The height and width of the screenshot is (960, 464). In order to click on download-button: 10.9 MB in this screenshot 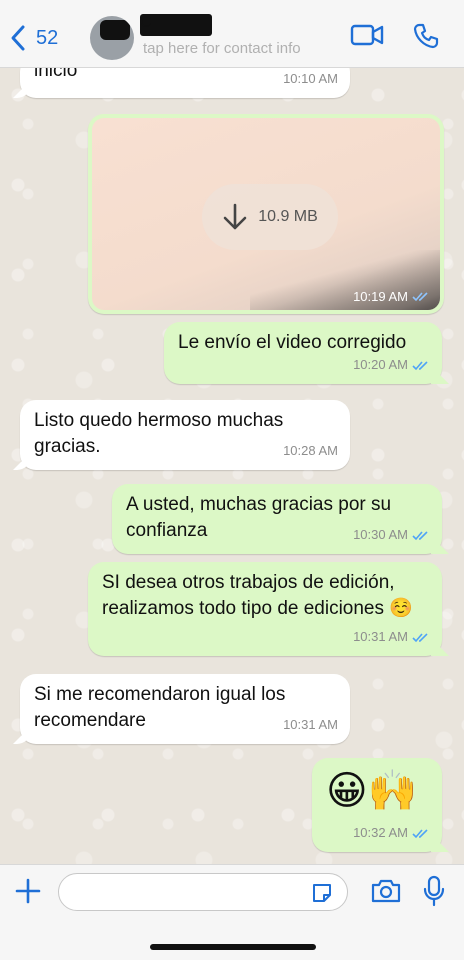, I will do `click(270, 217)`.